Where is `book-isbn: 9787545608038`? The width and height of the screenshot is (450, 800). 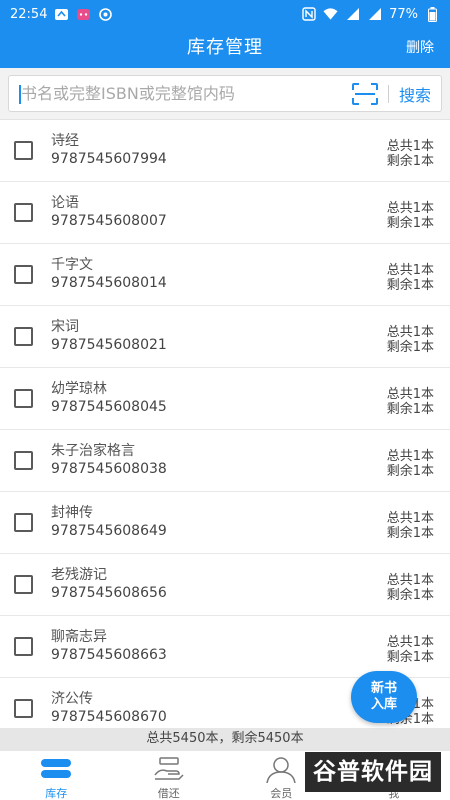 book-isbn: 9787545608038 is located at coordinates (109, 469).